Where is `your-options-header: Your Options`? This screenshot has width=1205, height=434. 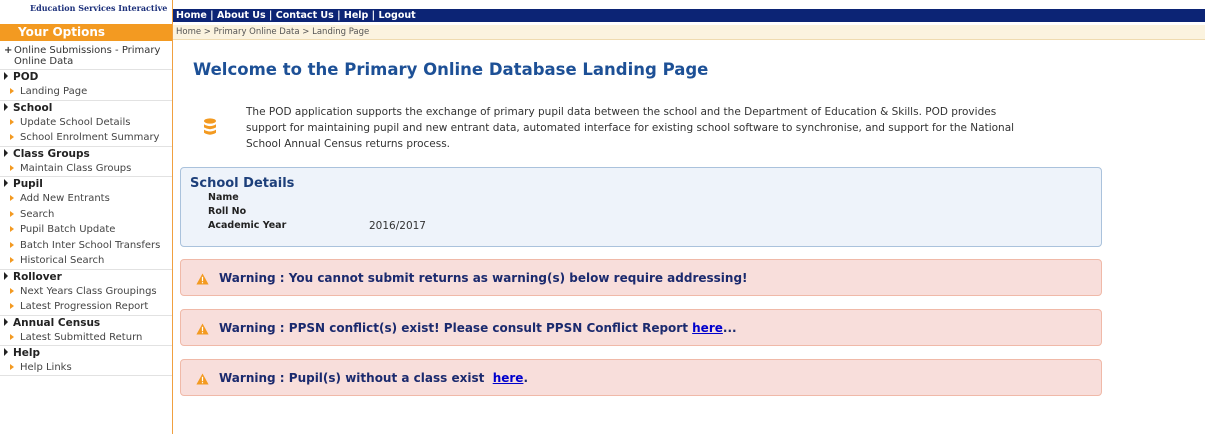
your-options-header: Your Options is located at coordinates (86, 32).